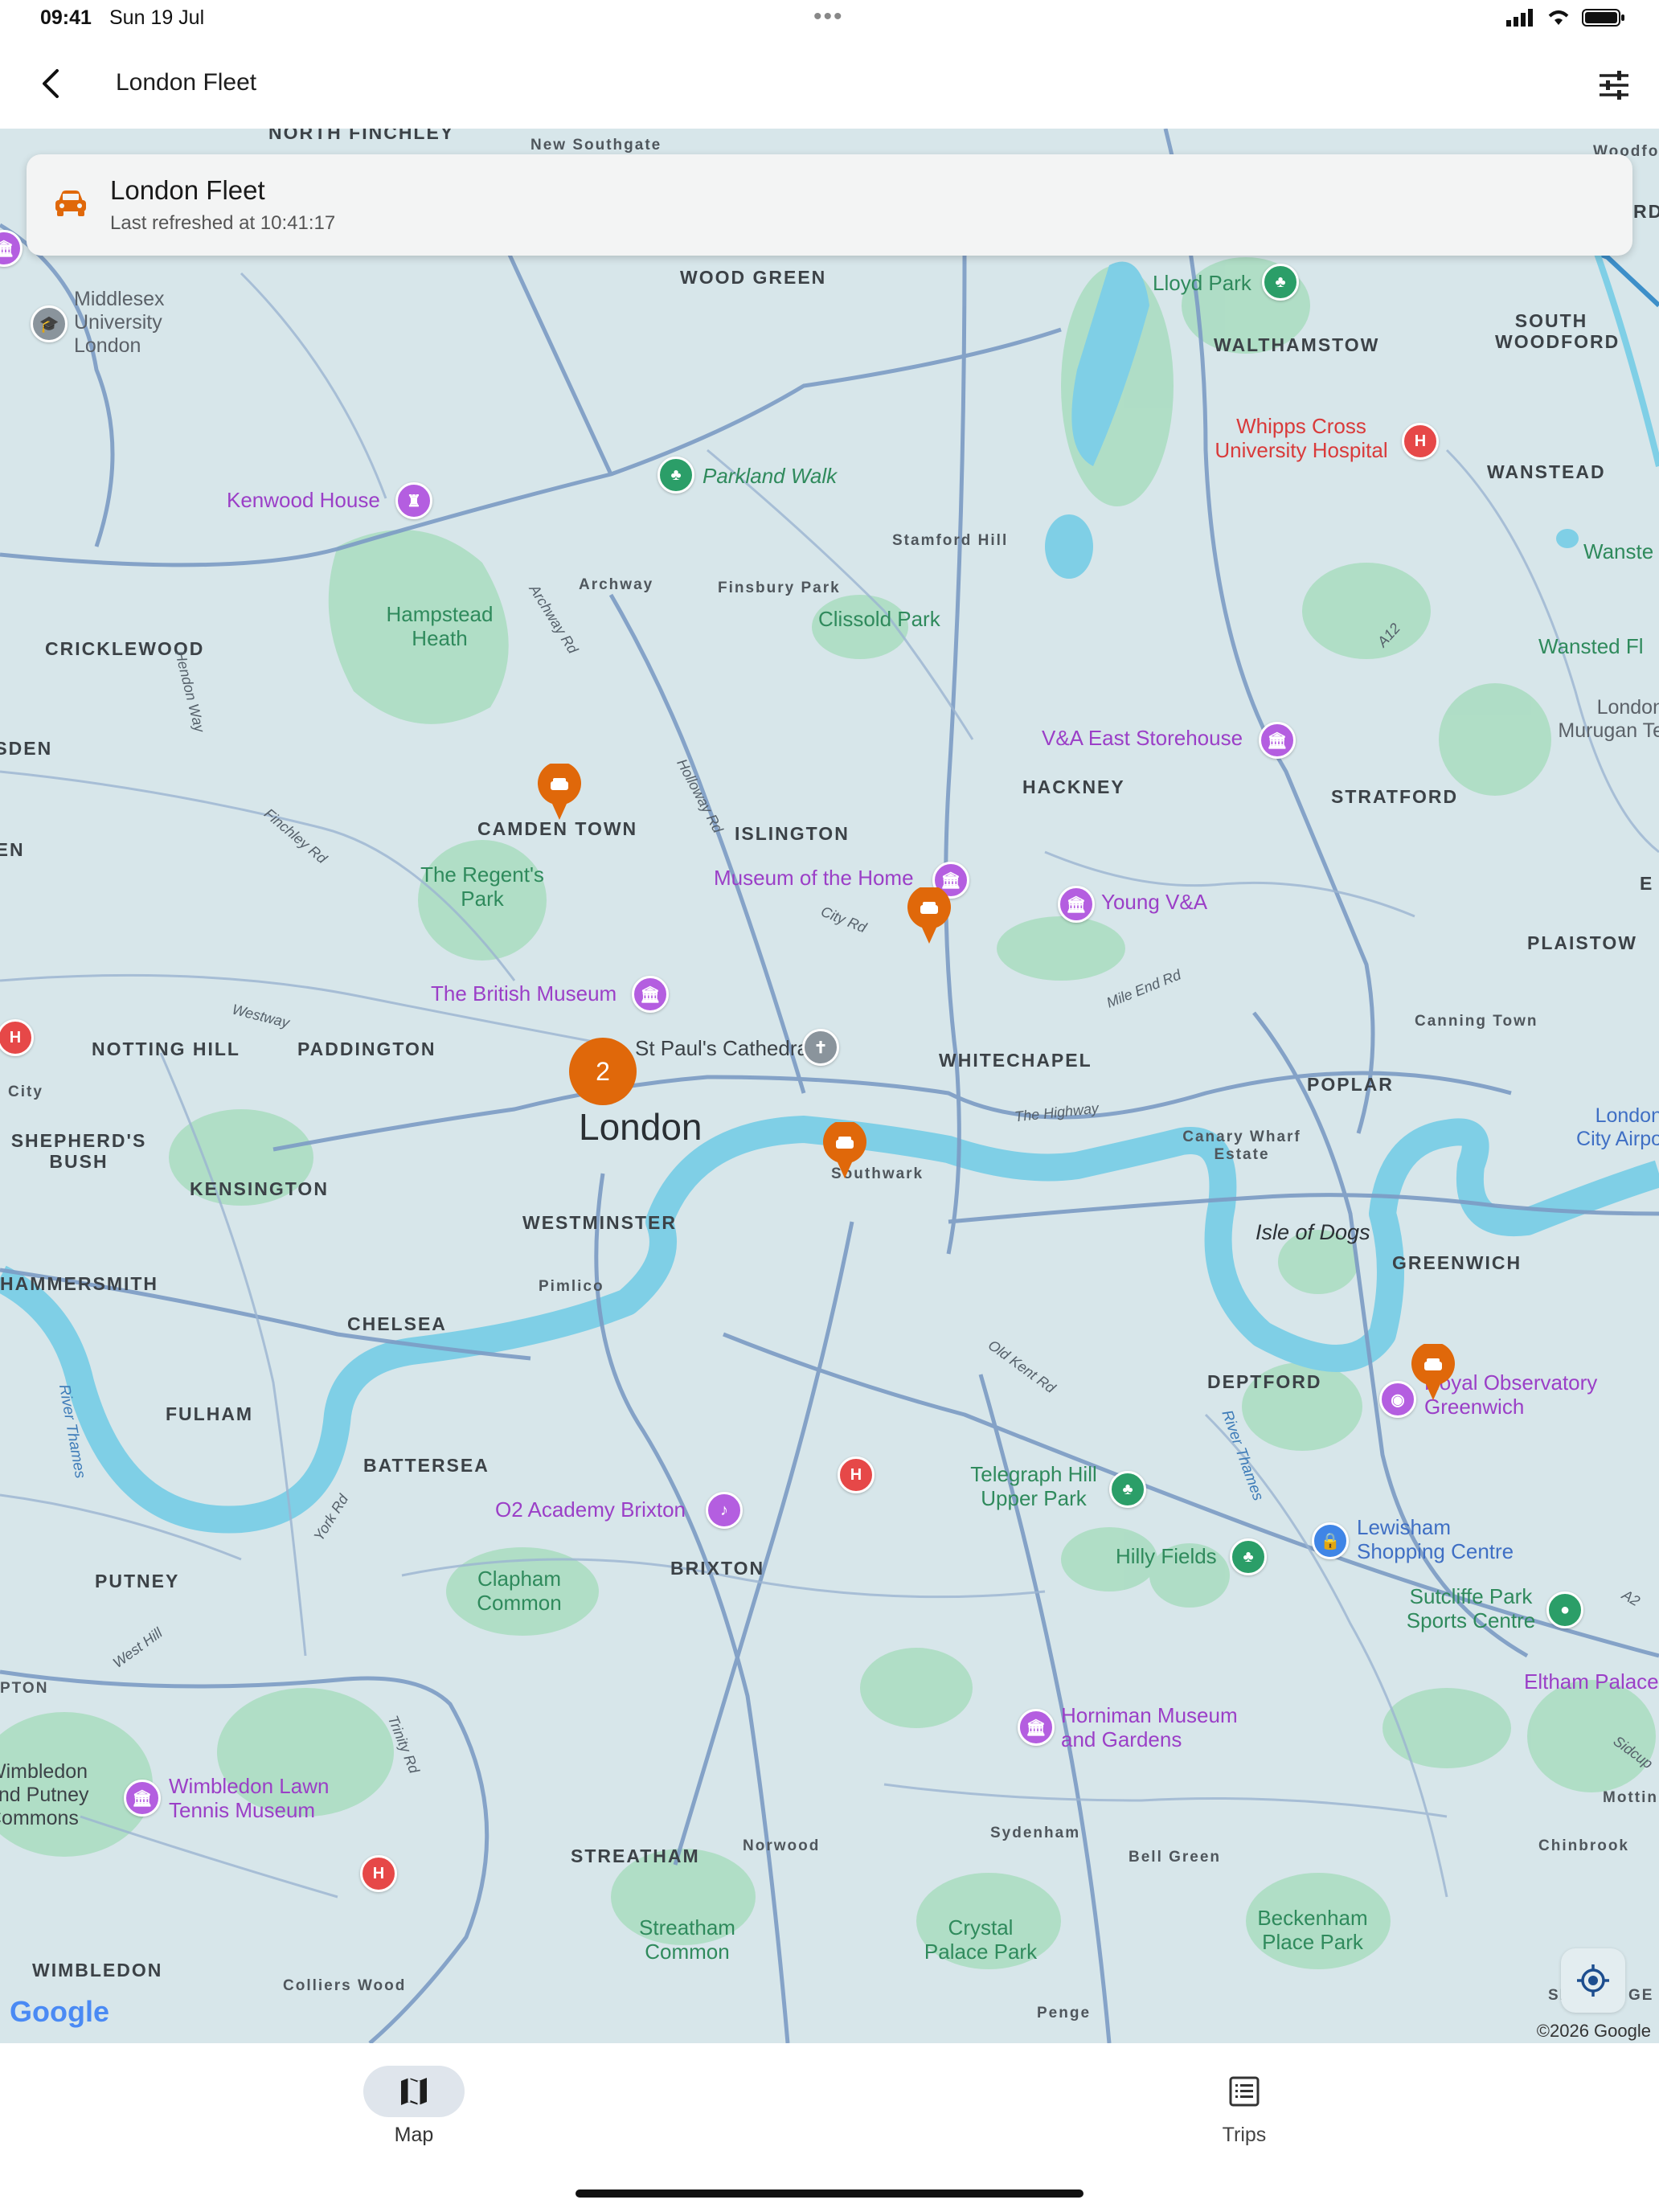 This screenshot has width=1659, height=2212. What do you see at coordinates (1330, 1540) in the screenshot?
I see `shopping-icon: 🔒` at bounding box center [1330, 1540].